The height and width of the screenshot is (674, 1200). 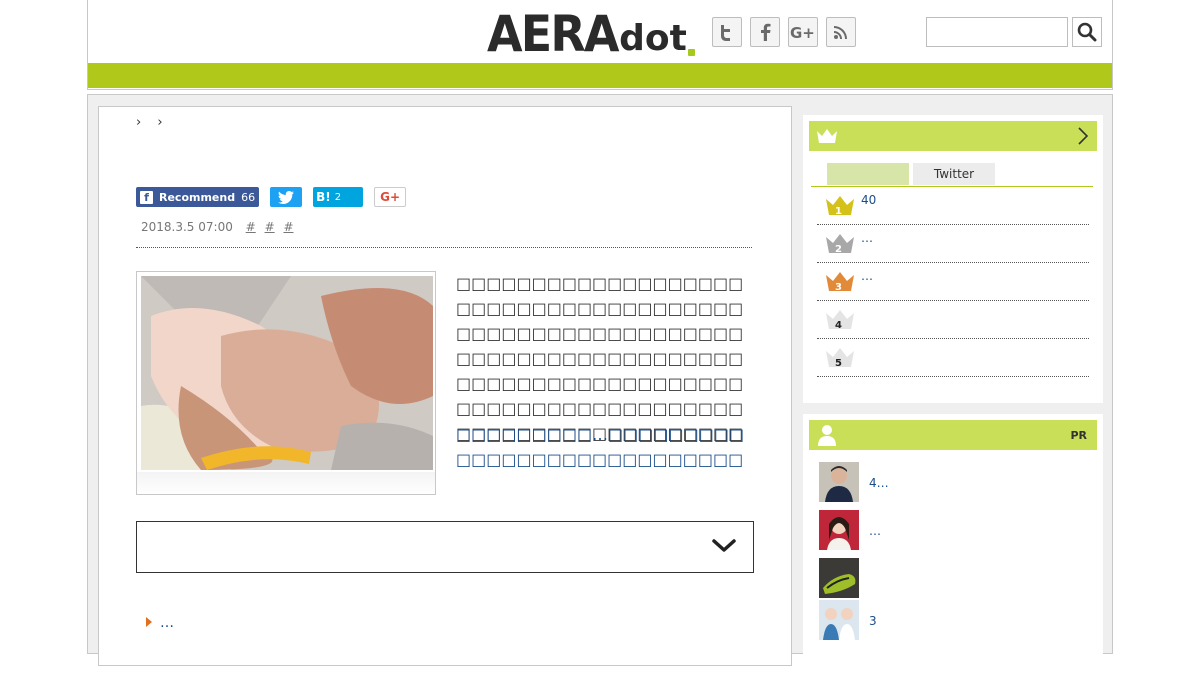 I want to click on facebook-icon, so click(x=765, y=32).